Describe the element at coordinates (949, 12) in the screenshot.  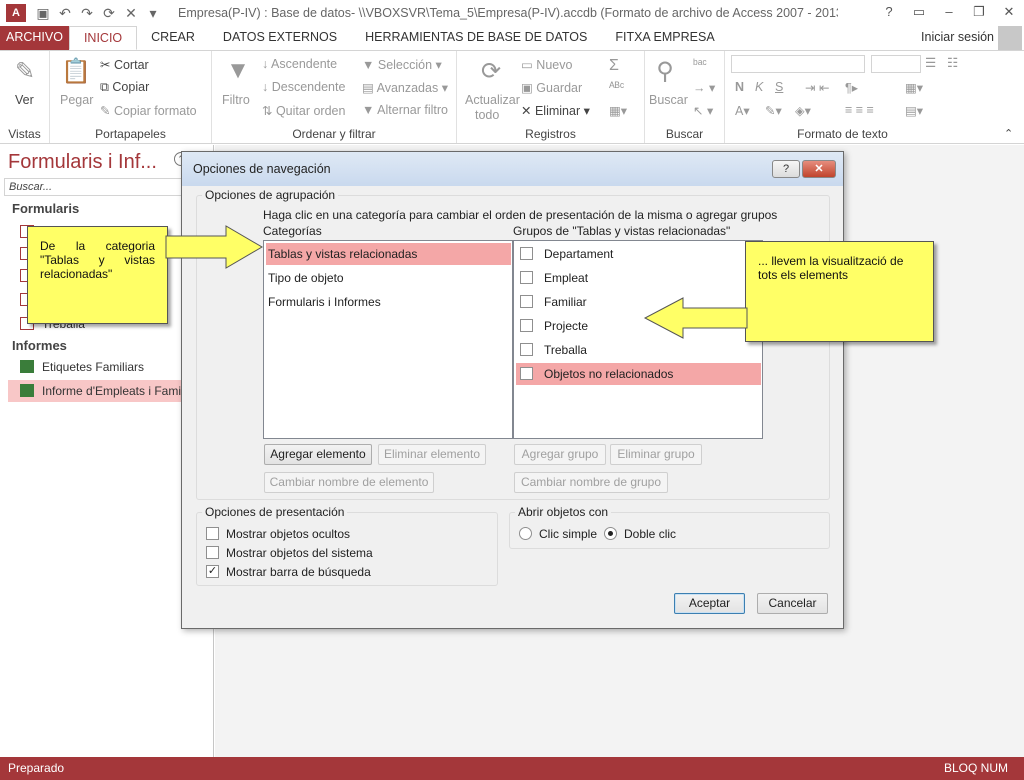
I see `minimize-icon: –` at that location.